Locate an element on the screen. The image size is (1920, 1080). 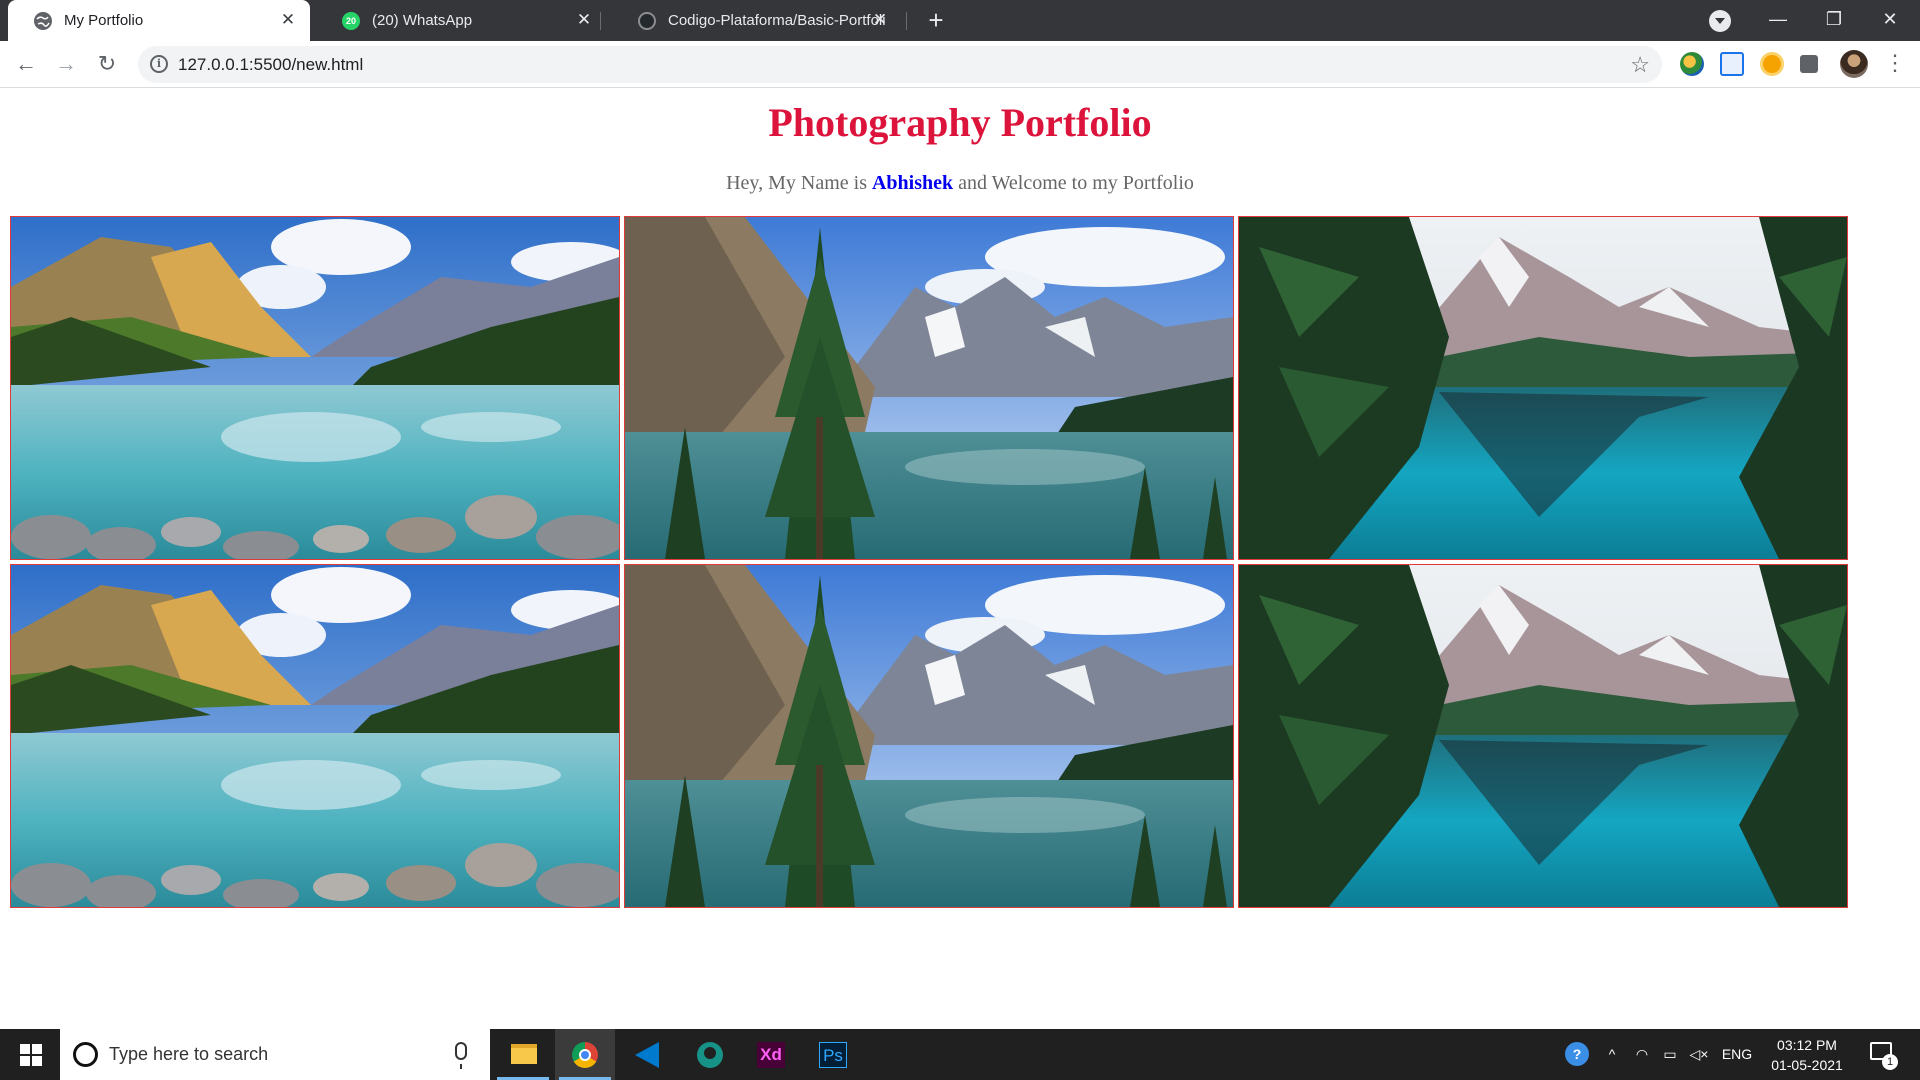
gitkraken-icon is located at coordinates (709, 1054).